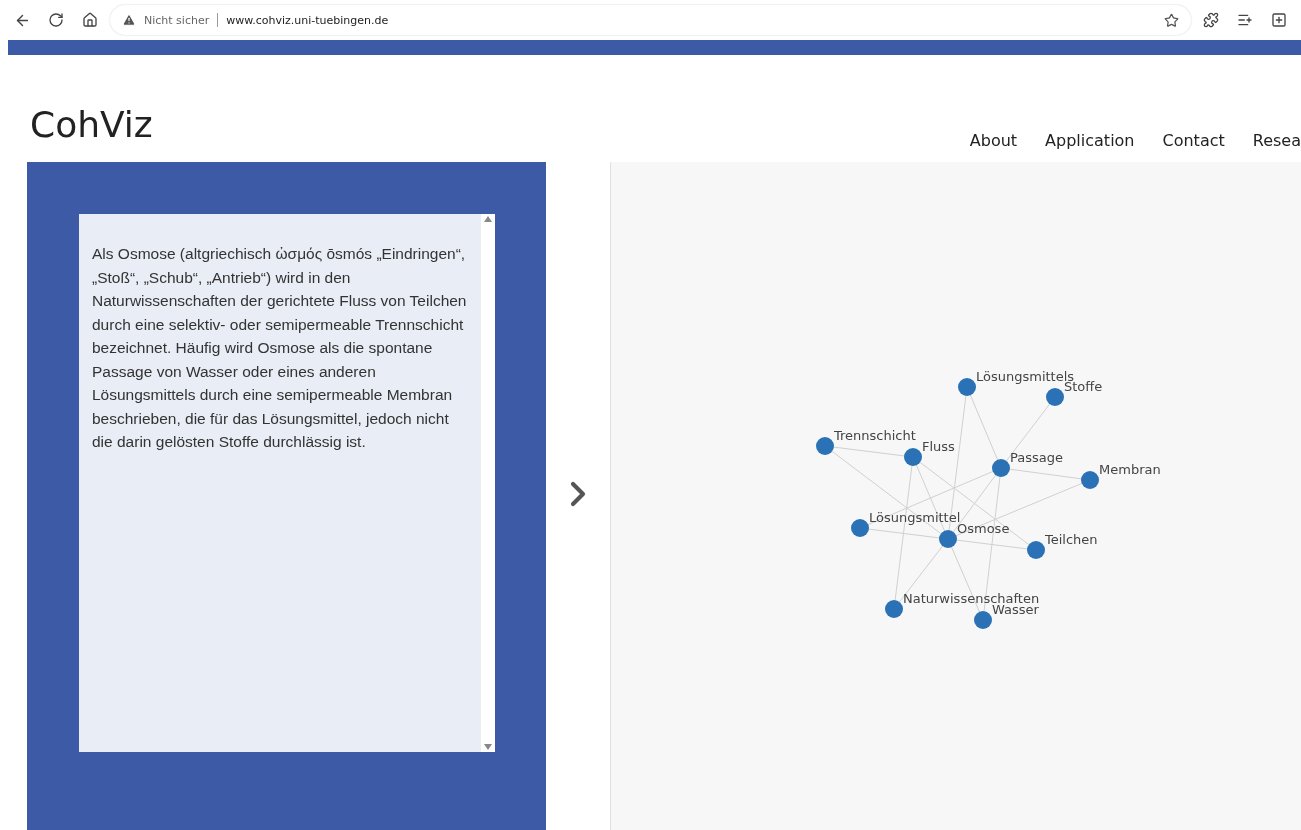 This screenshot has width=1301, height=830. I want to click on node-label: Fluss, so click(938, 446).